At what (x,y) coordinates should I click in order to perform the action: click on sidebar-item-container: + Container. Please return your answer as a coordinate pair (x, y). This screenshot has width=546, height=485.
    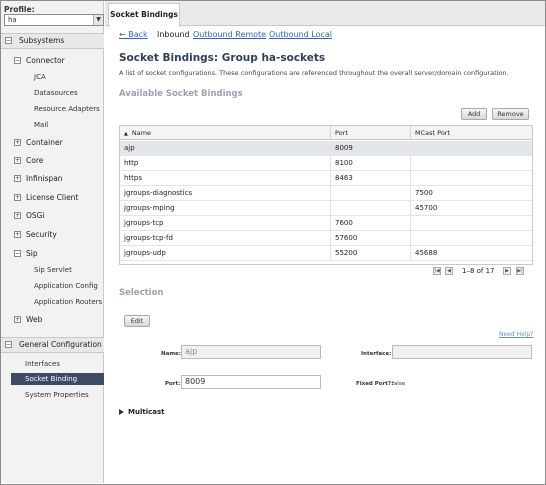
    Looking at the image, I should click on (38, 142).